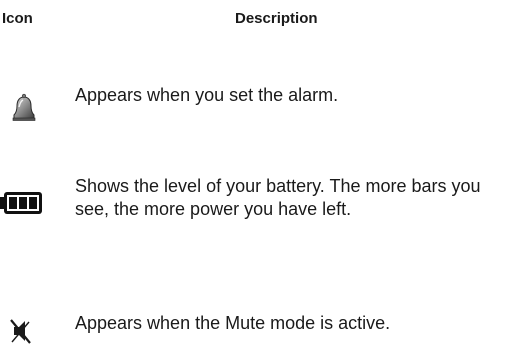 Image resolution: width=507 pixels, height=350 pixels. I want to click on battery-level-icon, so click(23, 204).